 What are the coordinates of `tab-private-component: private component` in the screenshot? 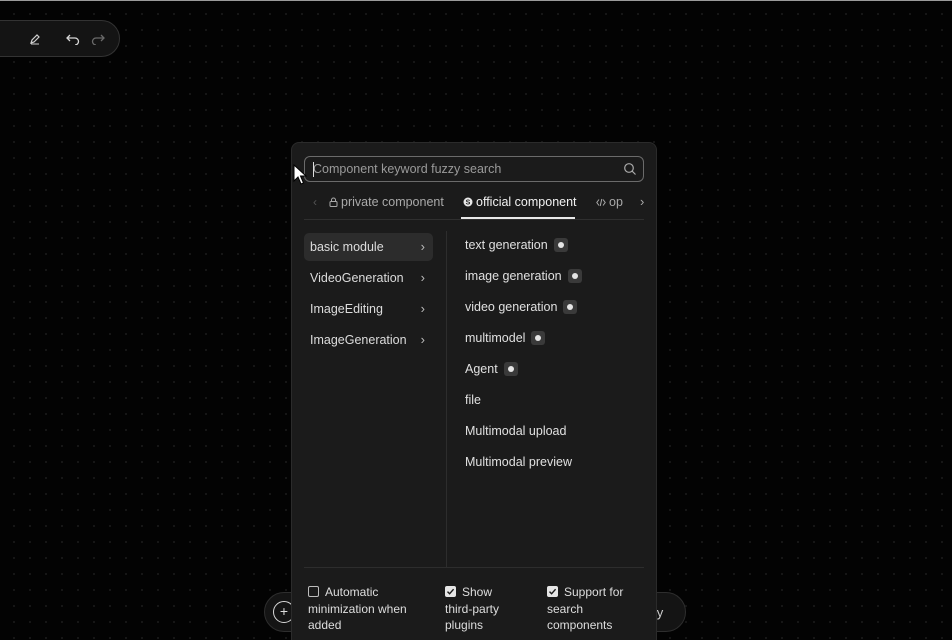 It's located at (386, 202).